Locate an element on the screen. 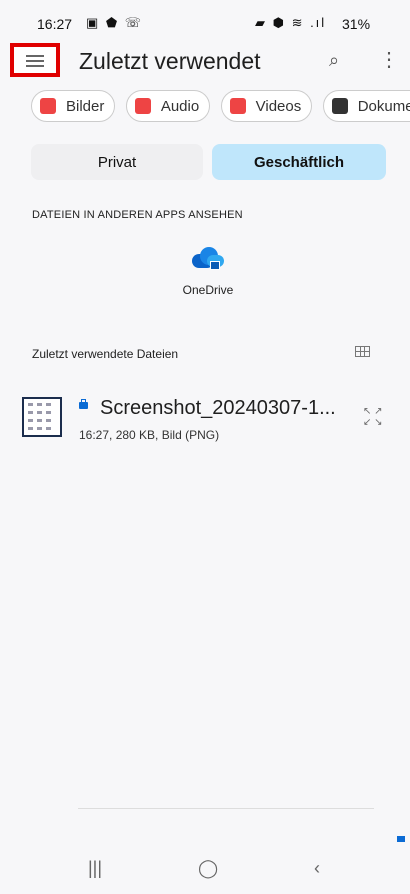 The width and height of the screenshot is (410, 894). home-icon: ◯ is located at coordinates (208, 868).